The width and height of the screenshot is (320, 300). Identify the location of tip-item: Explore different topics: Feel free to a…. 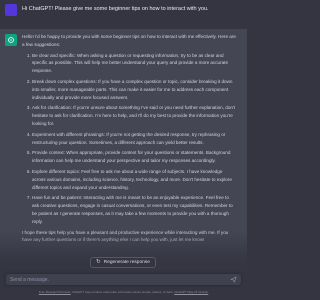
(134, 179).